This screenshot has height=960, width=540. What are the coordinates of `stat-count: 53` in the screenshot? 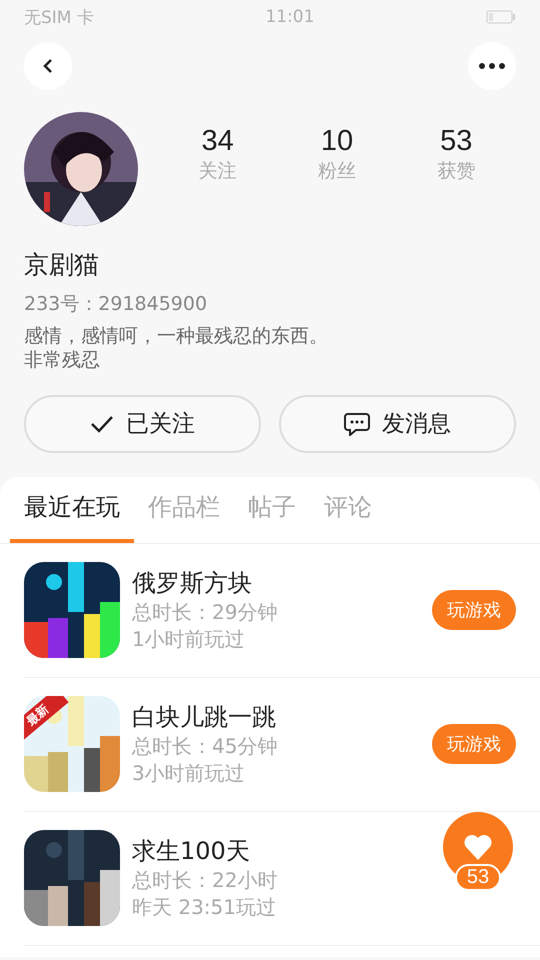 It's located at (456, 141).